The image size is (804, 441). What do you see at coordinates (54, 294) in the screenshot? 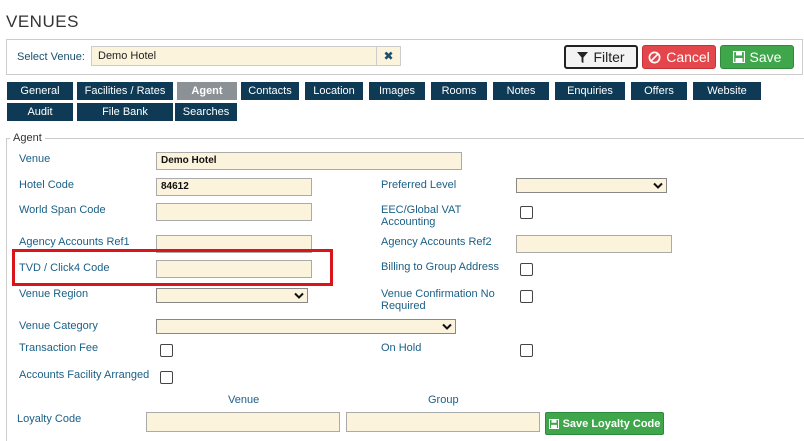
I see `venue-region-label: Venue Region` at bounding box center [54, 294].